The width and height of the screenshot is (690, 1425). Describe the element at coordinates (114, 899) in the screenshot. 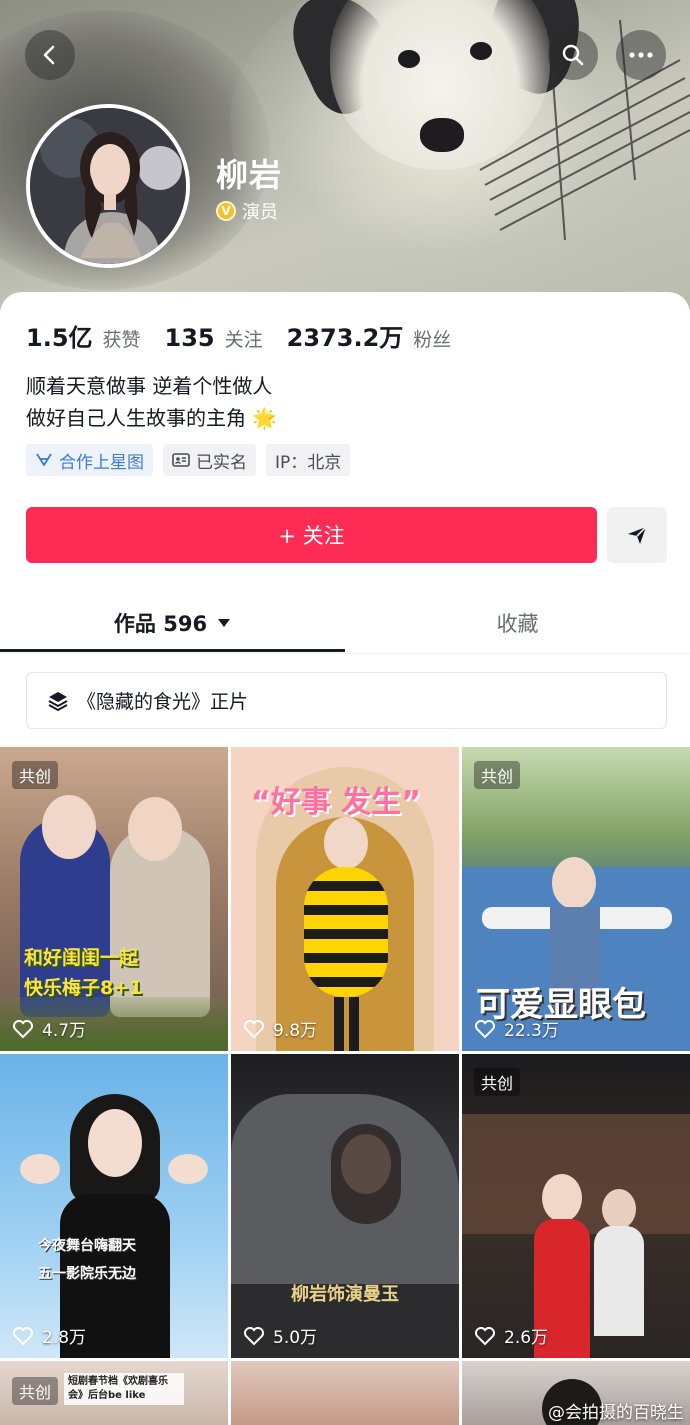

I see `video-thumbnail: 共创 和好闺闺一起 快乐梅子8+1 4.7万` at that location.